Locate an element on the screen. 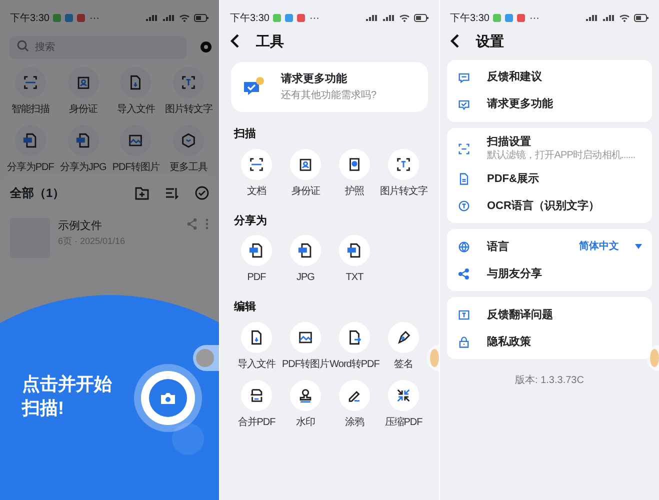 The width and height of the screenshot is (659, 500). page-title: 设置 is located at coordinates (490, 41).